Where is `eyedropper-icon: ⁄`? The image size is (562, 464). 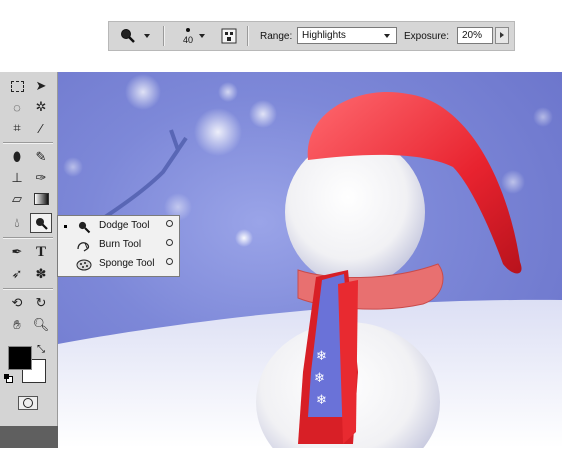
eyedropper-icon: ⁄ is located at coordinates (41, 128).